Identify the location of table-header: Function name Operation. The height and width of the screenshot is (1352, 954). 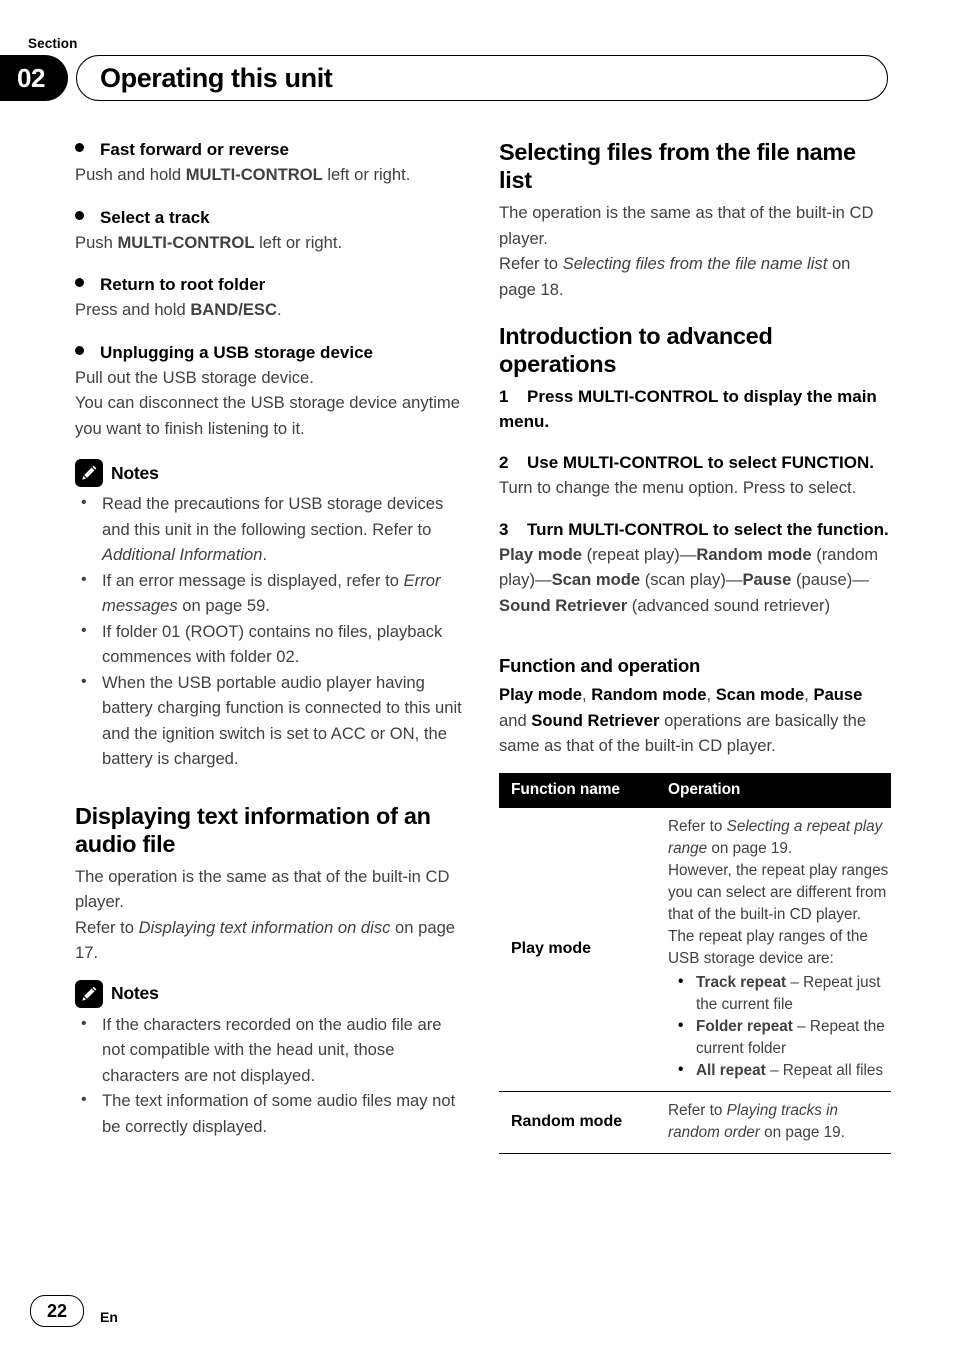
(695, 790).